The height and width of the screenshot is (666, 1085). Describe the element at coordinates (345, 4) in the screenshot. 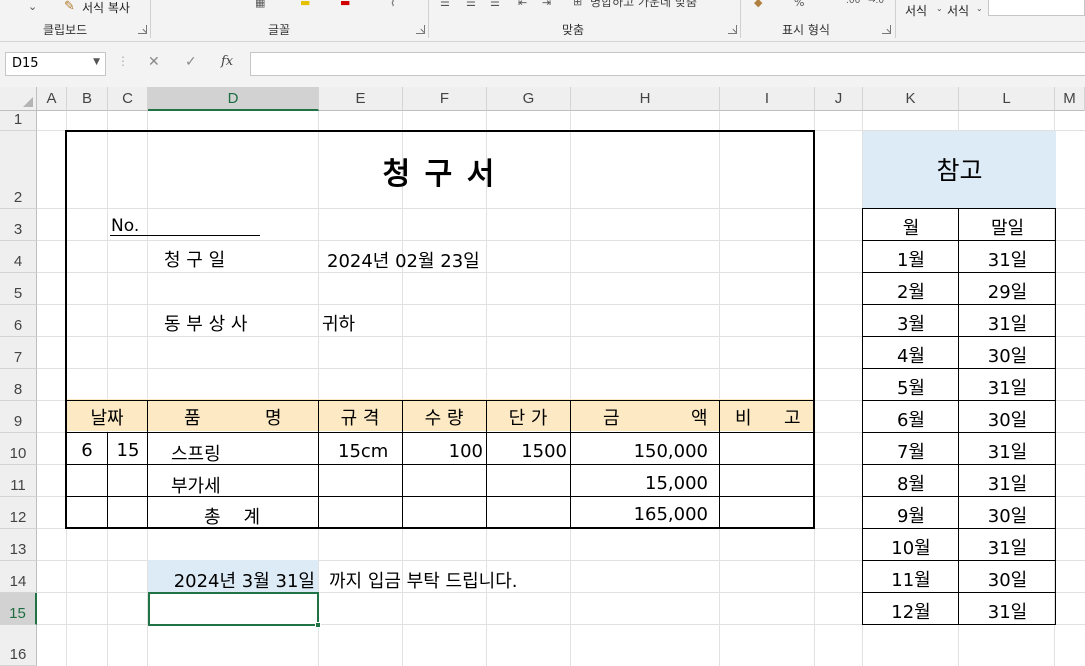

I see `font-color-icon: ▬` at that location.